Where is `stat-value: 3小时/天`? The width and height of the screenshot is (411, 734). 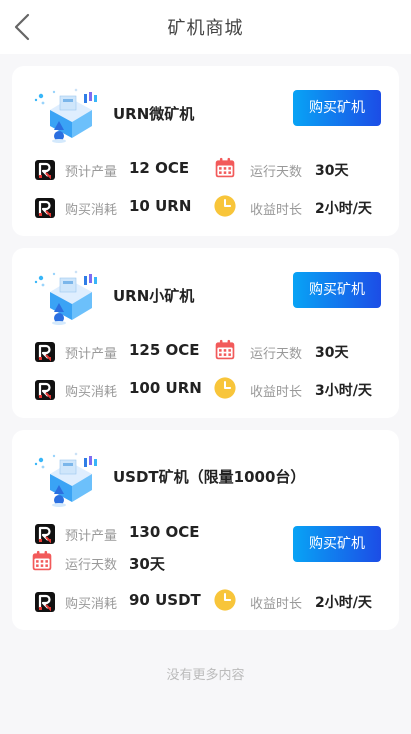
stat-value: 3小时/天 is located at coordinates (343, 391).